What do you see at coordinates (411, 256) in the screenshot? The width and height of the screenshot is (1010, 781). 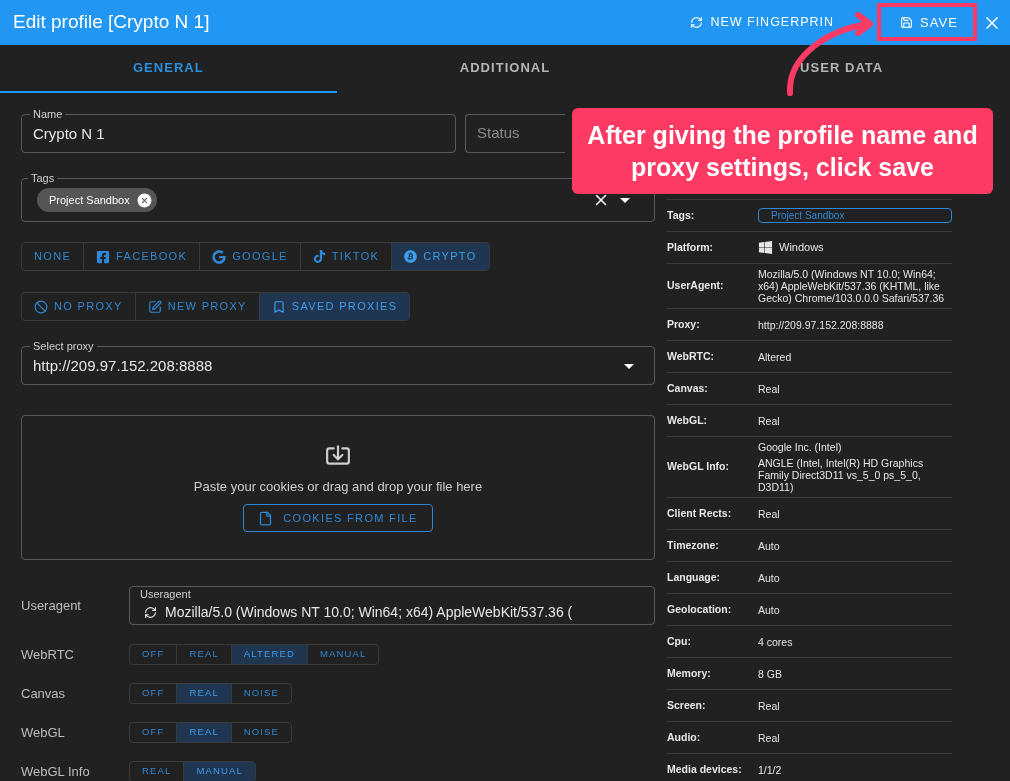 I see `bitcoin-icon` at bounding box center [411, 256].